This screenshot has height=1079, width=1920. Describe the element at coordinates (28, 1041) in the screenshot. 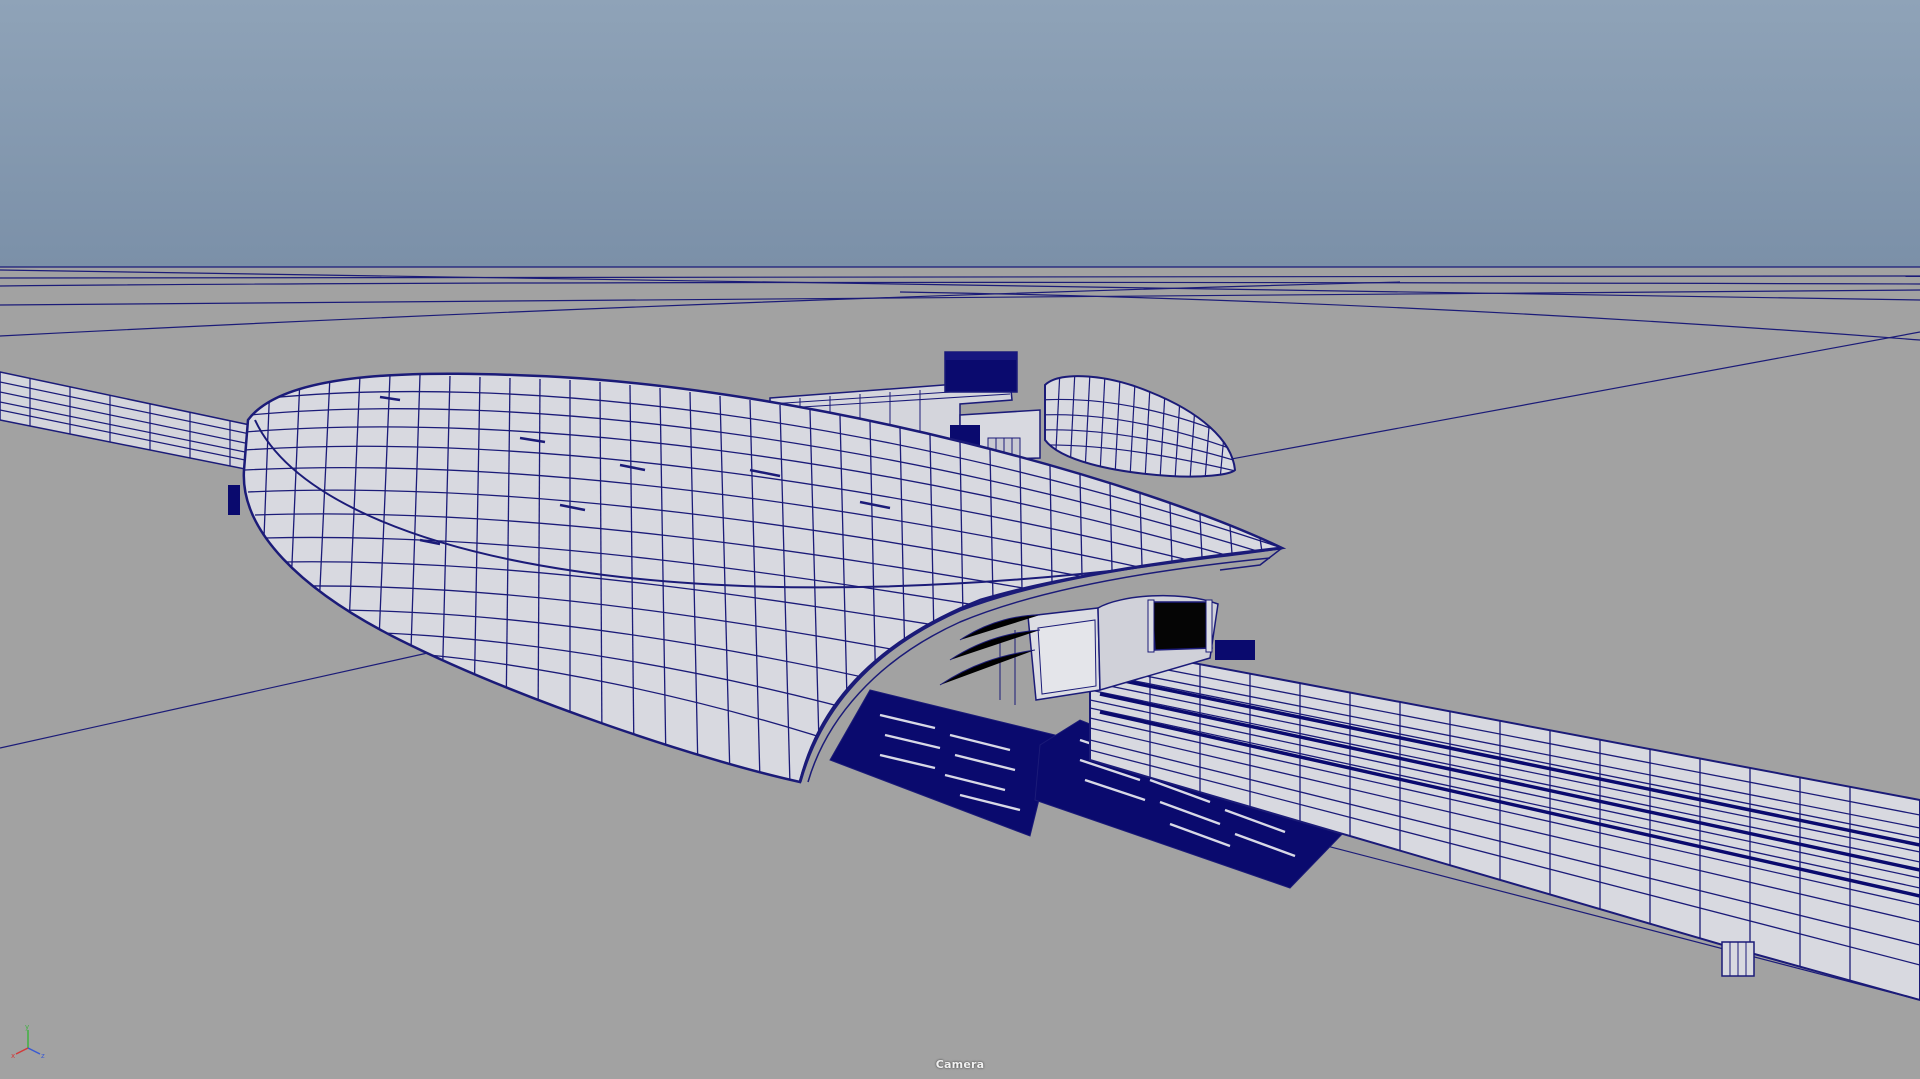

I see `axis-gizmo-icon: y x z` at that location.